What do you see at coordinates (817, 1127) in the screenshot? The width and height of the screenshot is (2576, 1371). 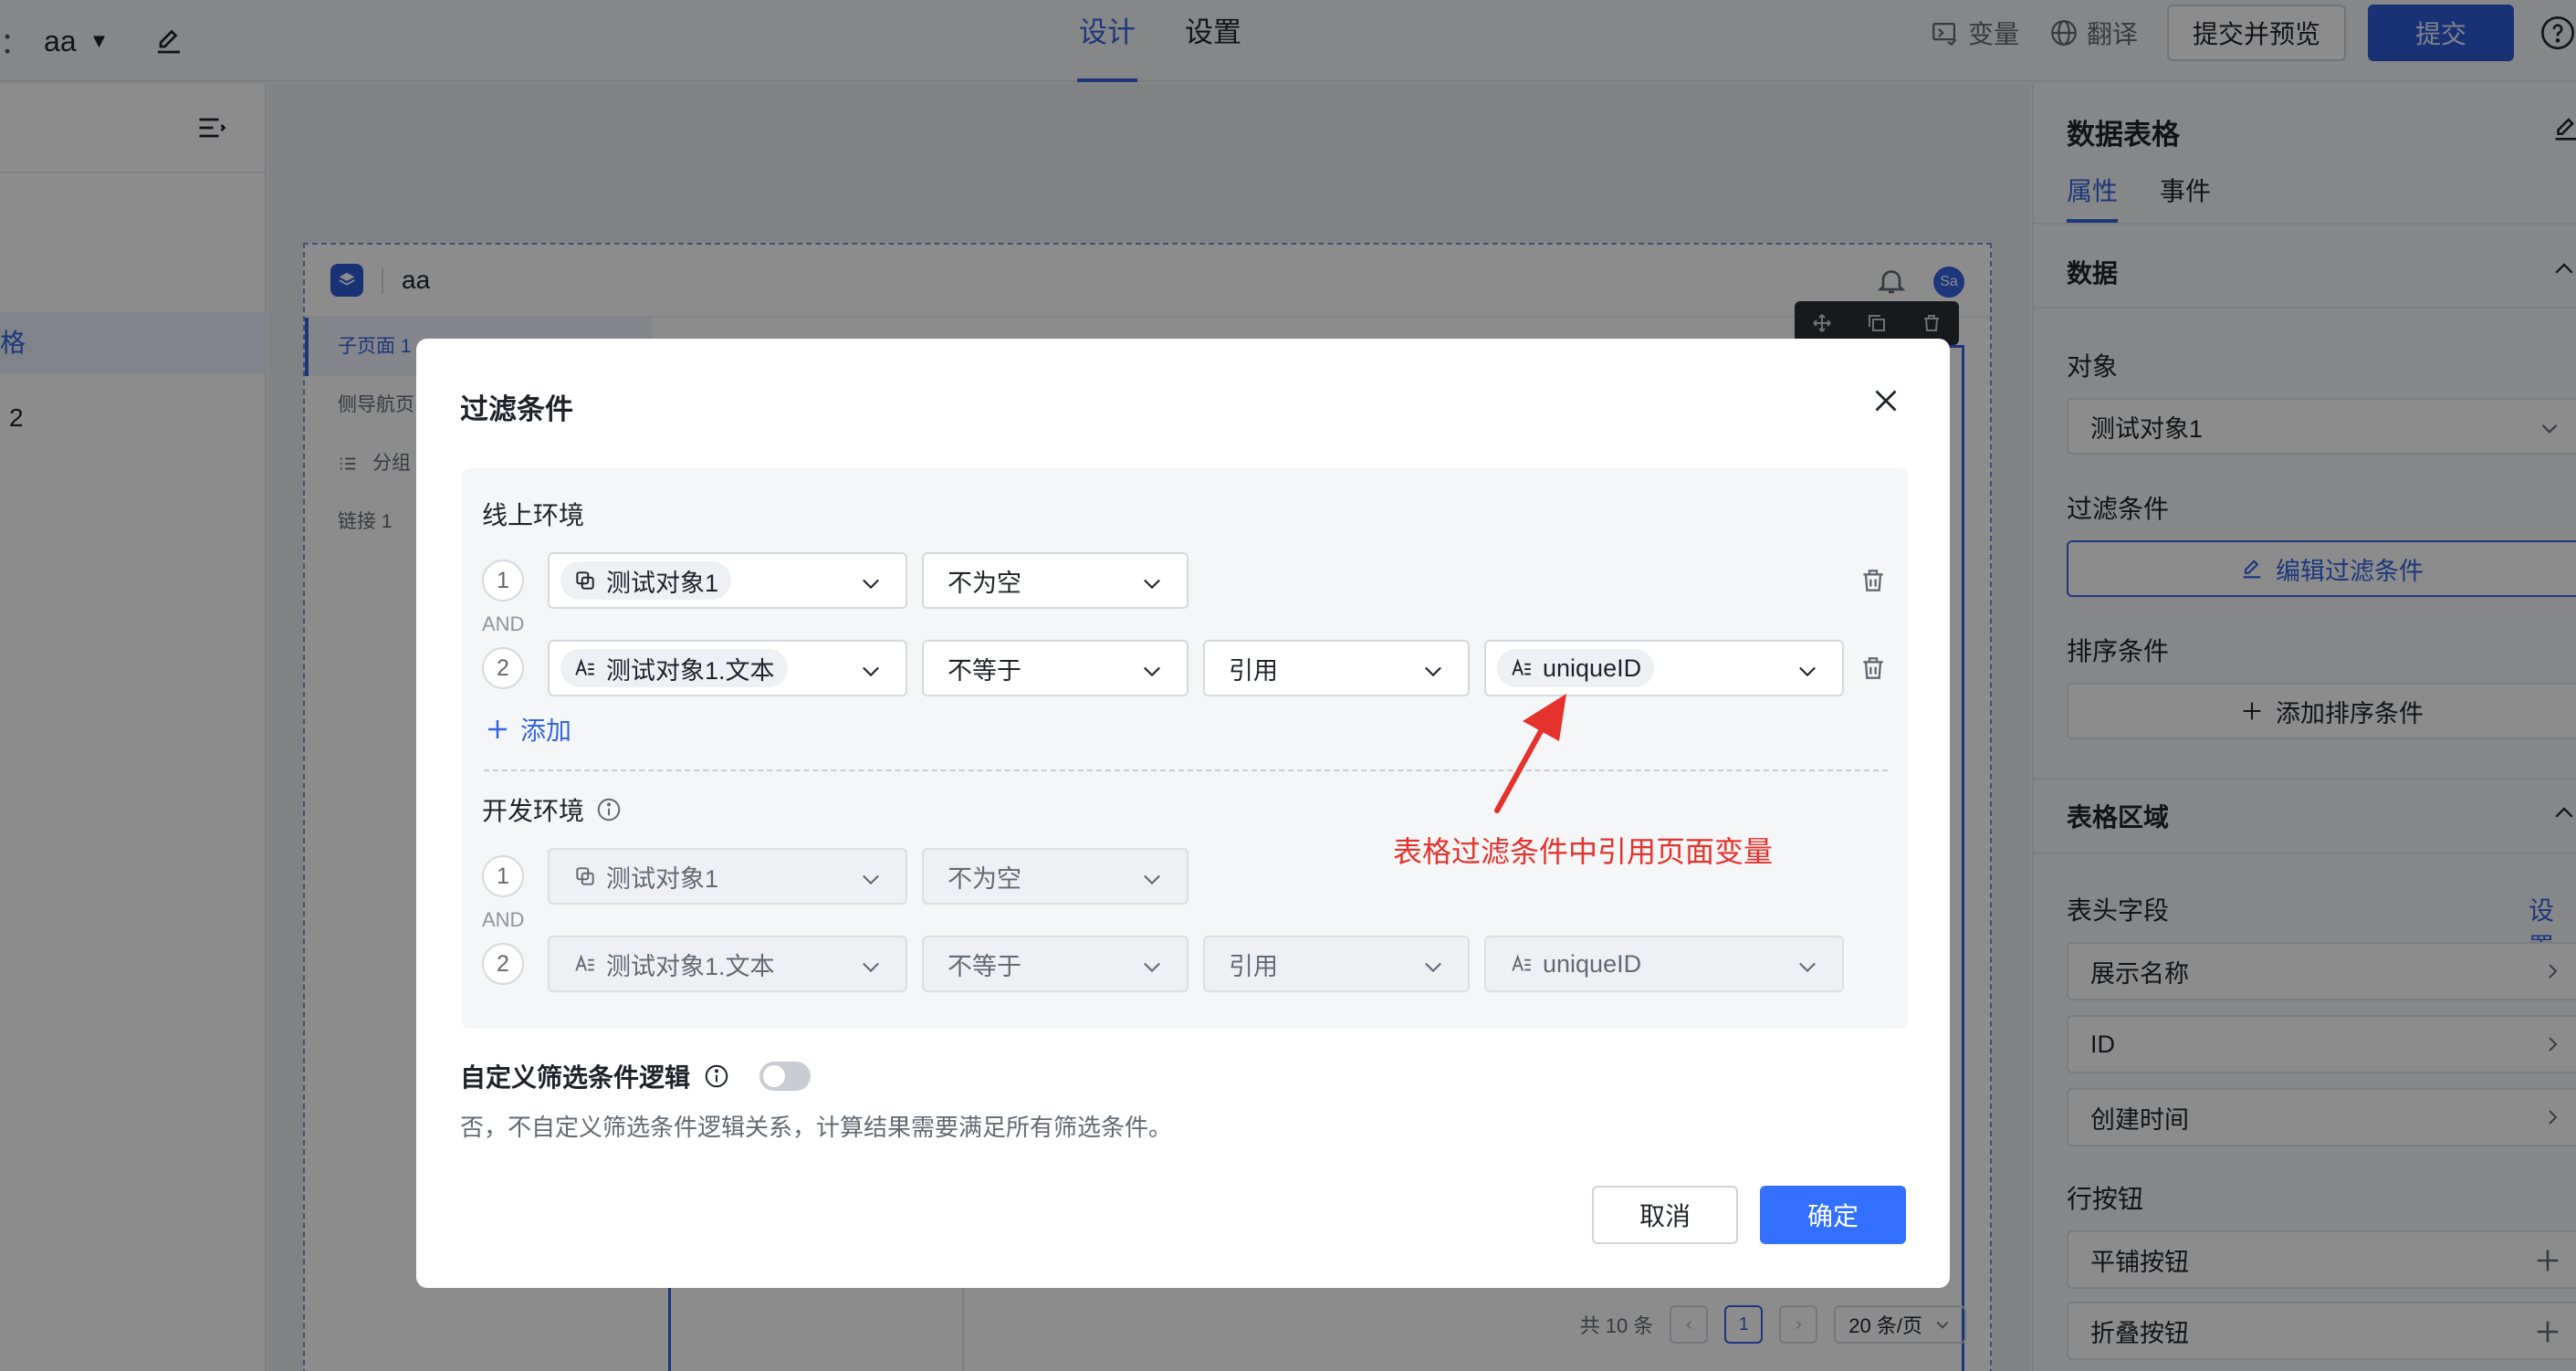 I see `custom-logic-description: 否，不自定义筛选条件逻辑关系，计算结果需要满足所有筛选条件。` at bounding box center [817, 1127].